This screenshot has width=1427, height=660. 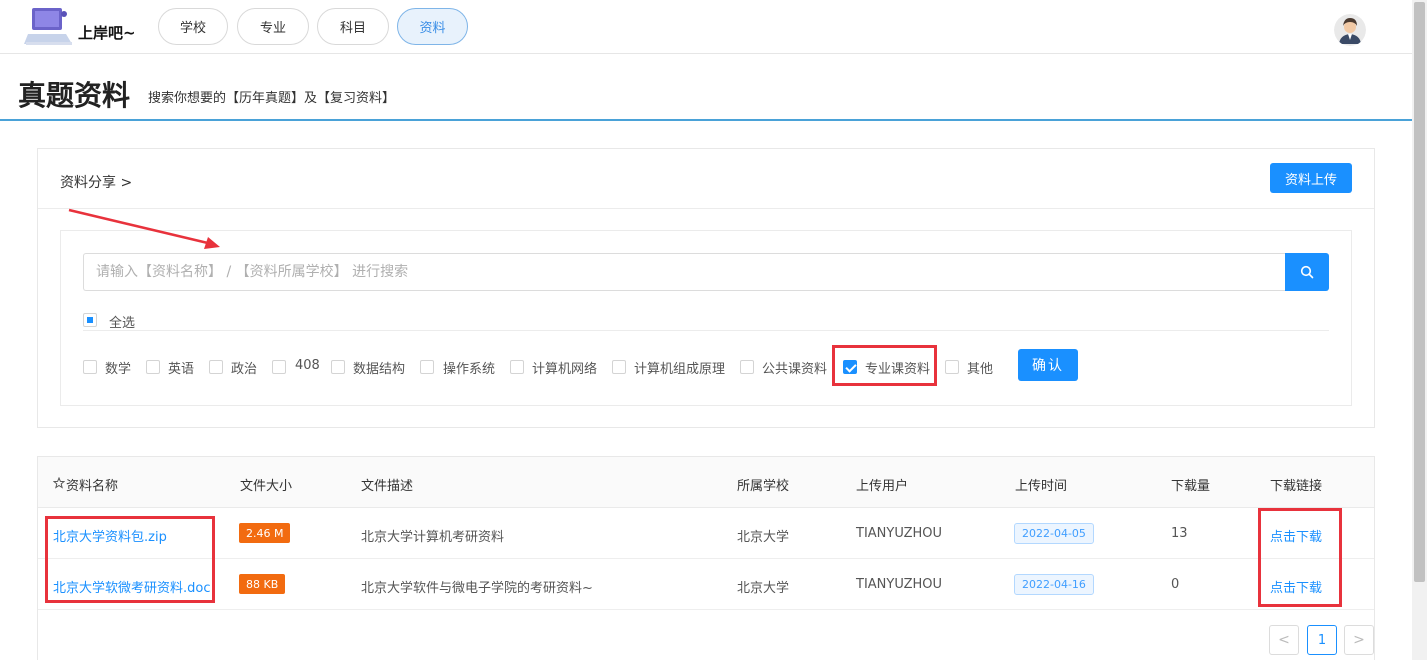 What do you see at coordinates (1296, 486) in the screenshot?
I see `col-link: 下载链接` at bounding box center [1296, 486].